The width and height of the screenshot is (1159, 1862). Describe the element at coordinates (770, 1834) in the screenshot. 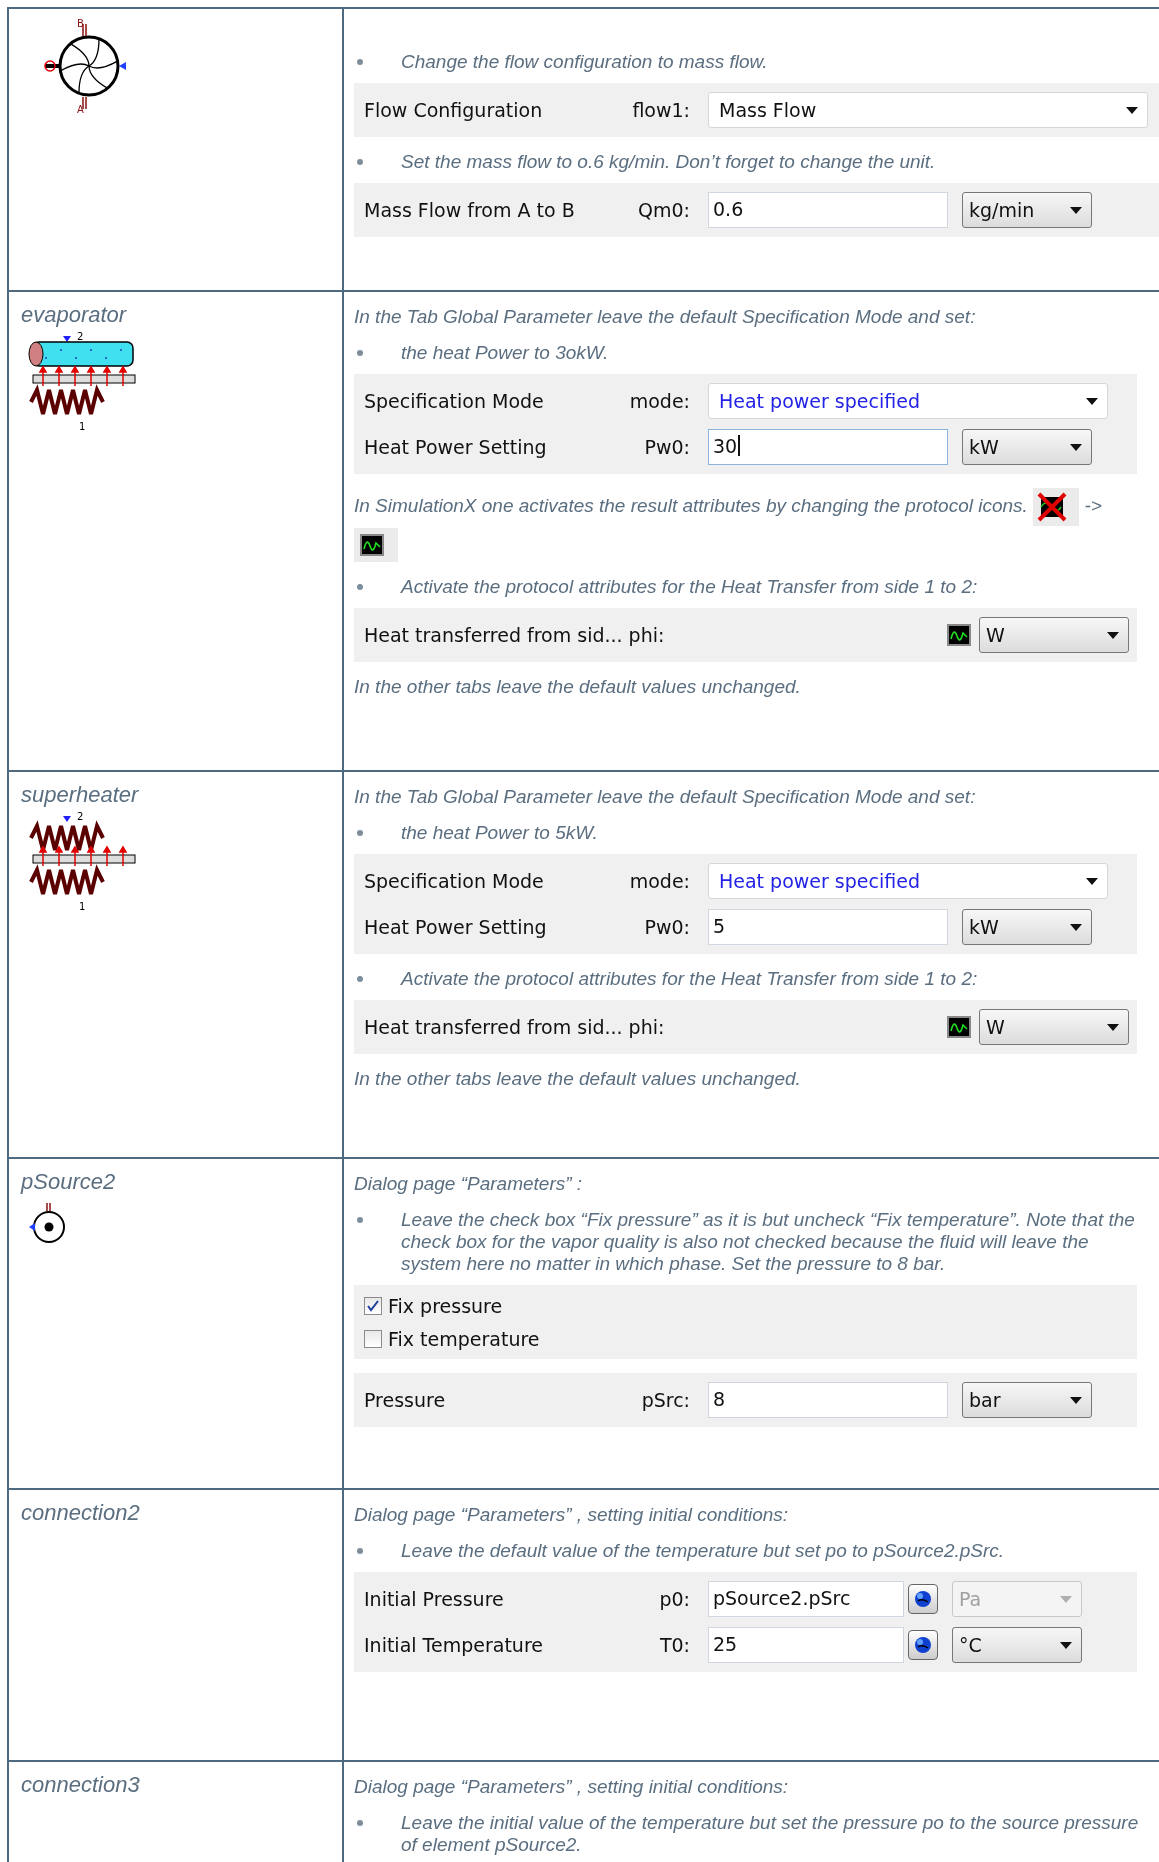

I see `bullet-text: Leave the initial value of the temperature but set the pressure po to the source pressure of element pSource2.` at that location.